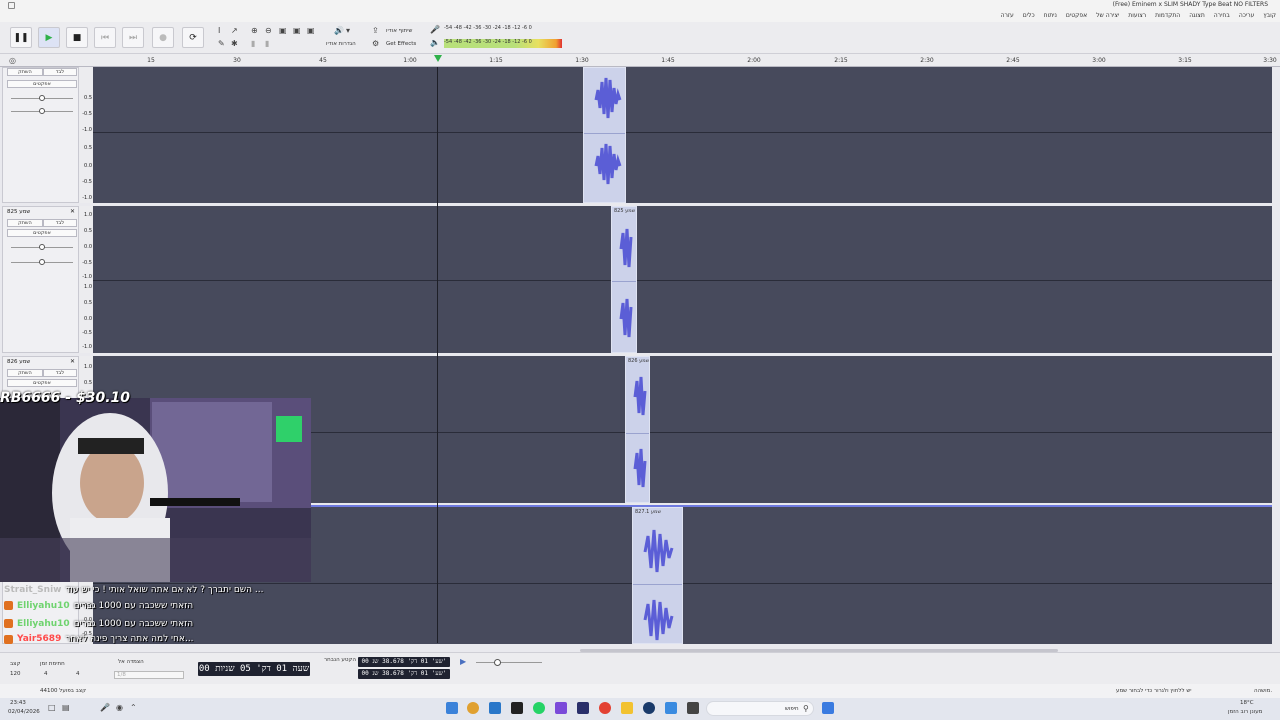 The width and height of the screenshot is (1280, 720). What do you see at coordinates (311, 30) in the screenshot?
I see `zoom-toggle-icon: ▣` at bounding box center [311, 30].